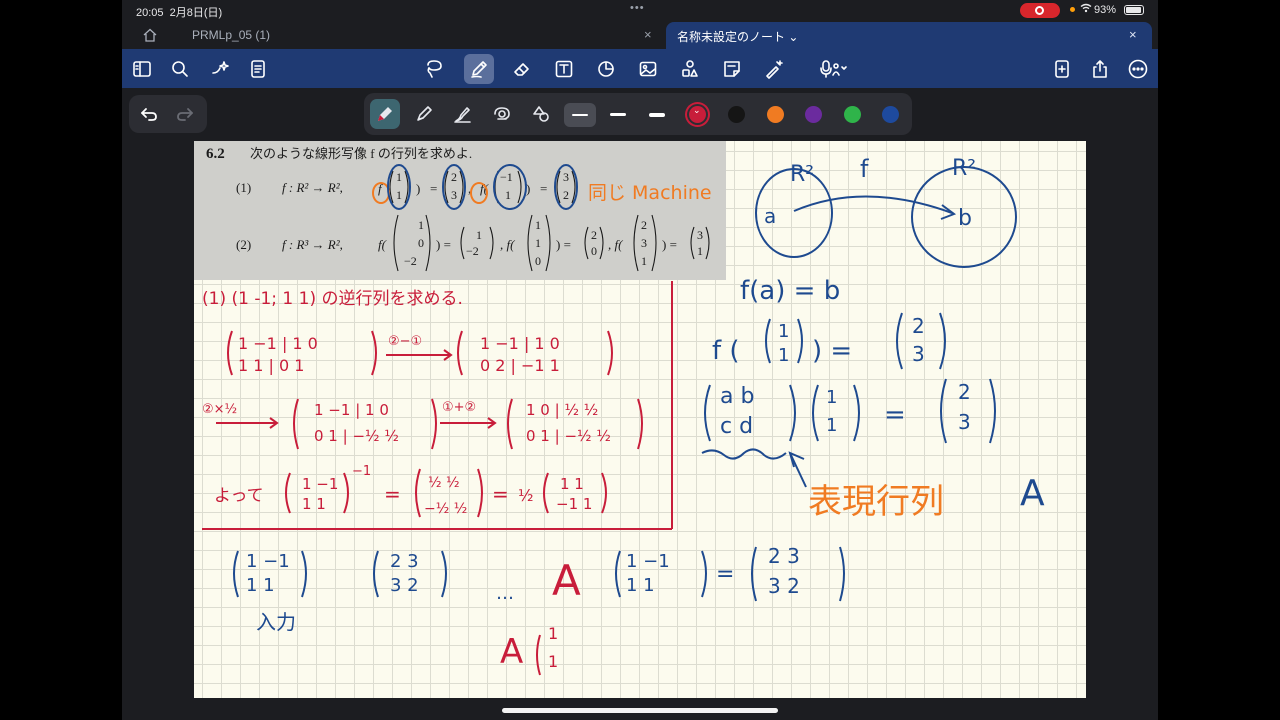 This screenshot has width=1280, height=720. I want to click on tab-untitled-note-label: 名称未設定のノート ⌄, so click(738, 37).